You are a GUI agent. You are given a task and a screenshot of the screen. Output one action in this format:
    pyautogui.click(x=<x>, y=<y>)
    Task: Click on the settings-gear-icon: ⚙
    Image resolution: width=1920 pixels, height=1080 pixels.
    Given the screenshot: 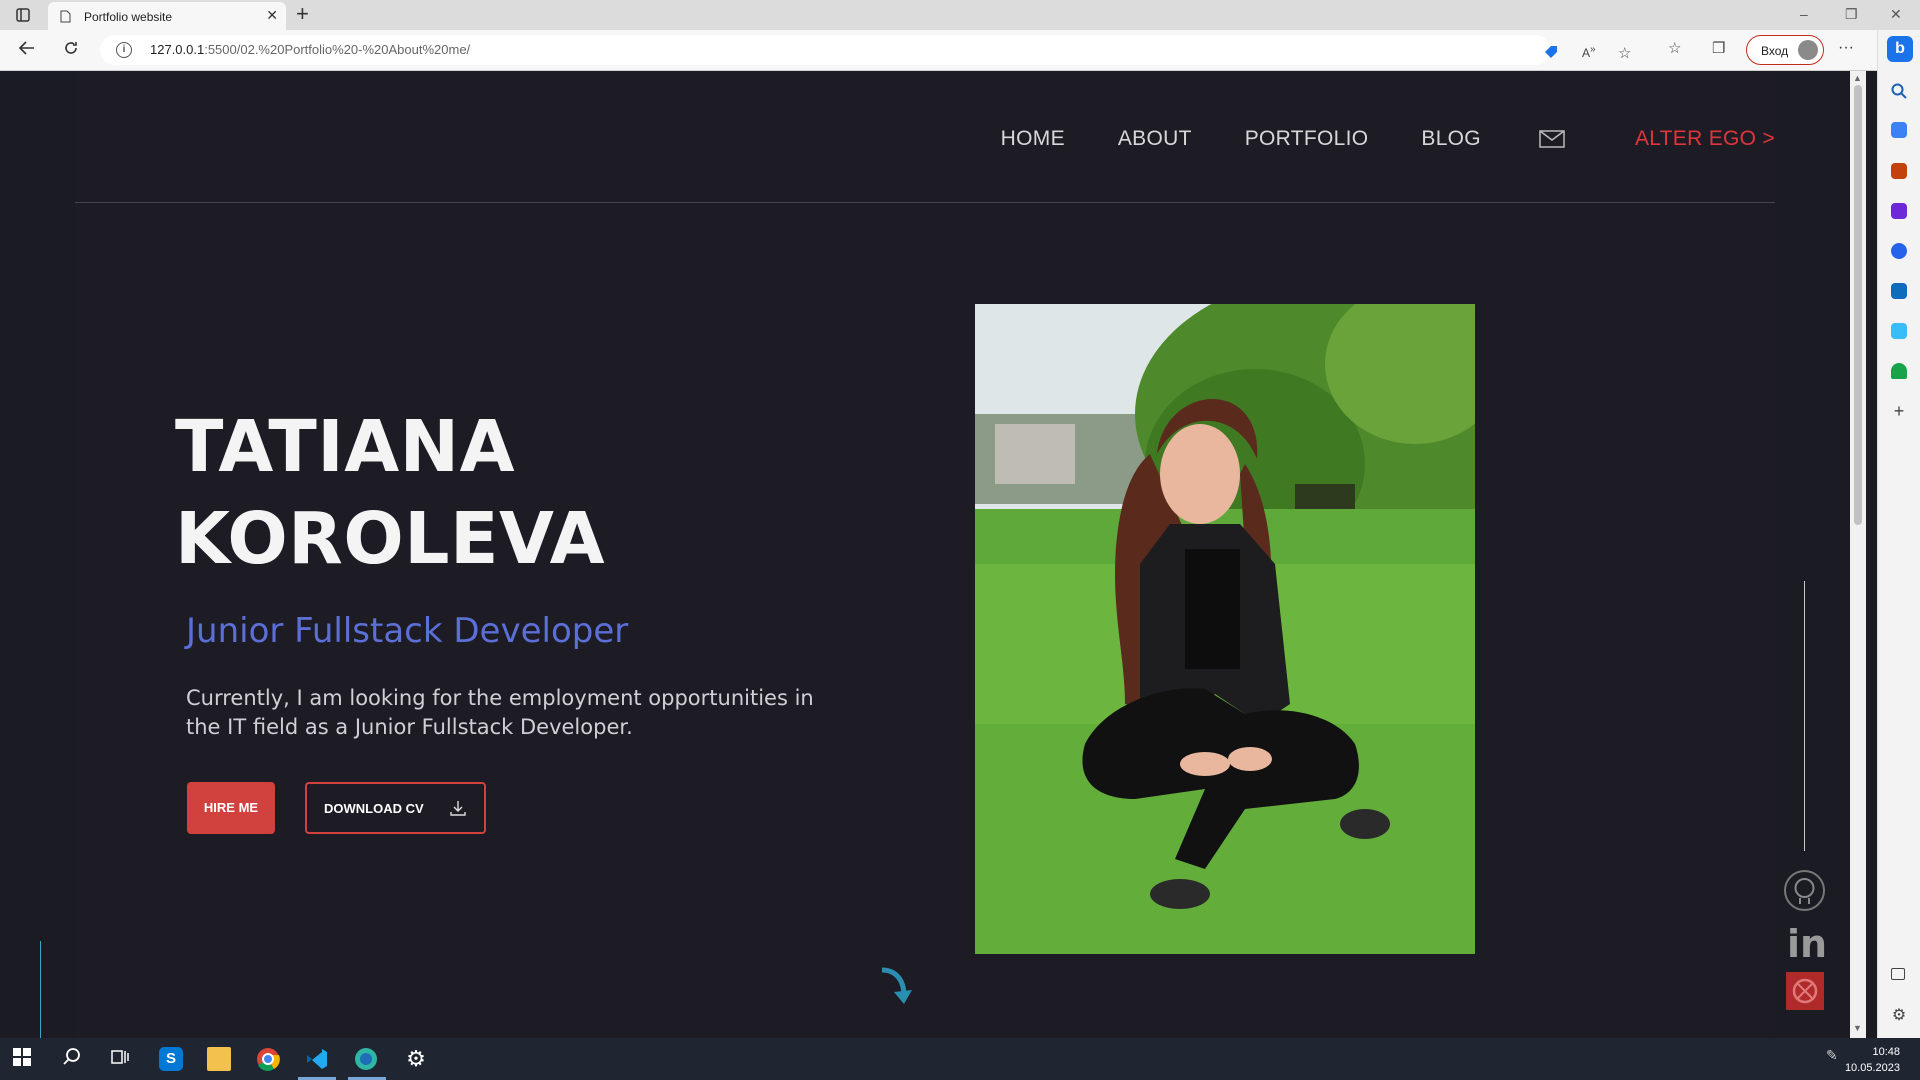 What is the action you would take?
    pyautogui.click(x=416, y=1059)
    